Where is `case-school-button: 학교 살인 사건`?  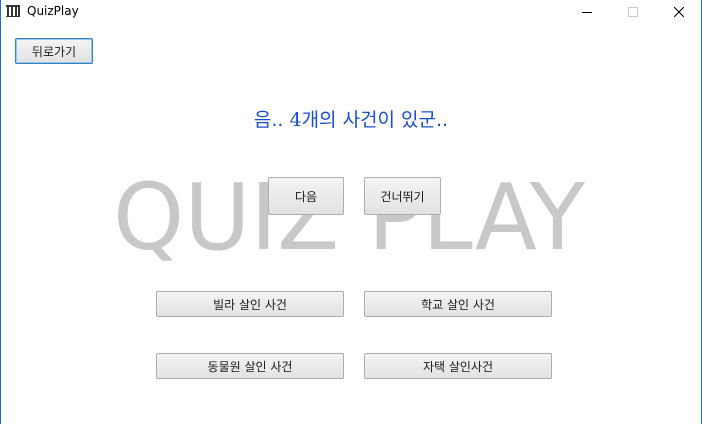
case-school-button: 학교 살인 사건 is located at coordinates (458, 304).